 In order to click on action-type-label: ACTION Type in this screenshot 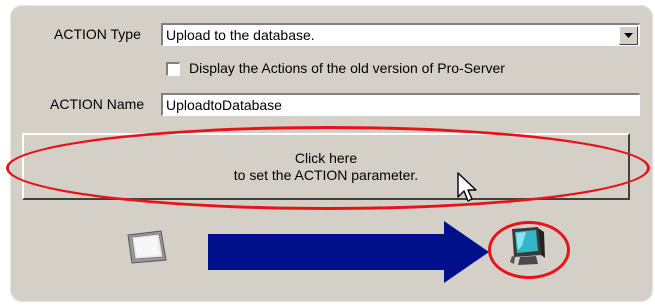, I will do `click(97, 34)`.